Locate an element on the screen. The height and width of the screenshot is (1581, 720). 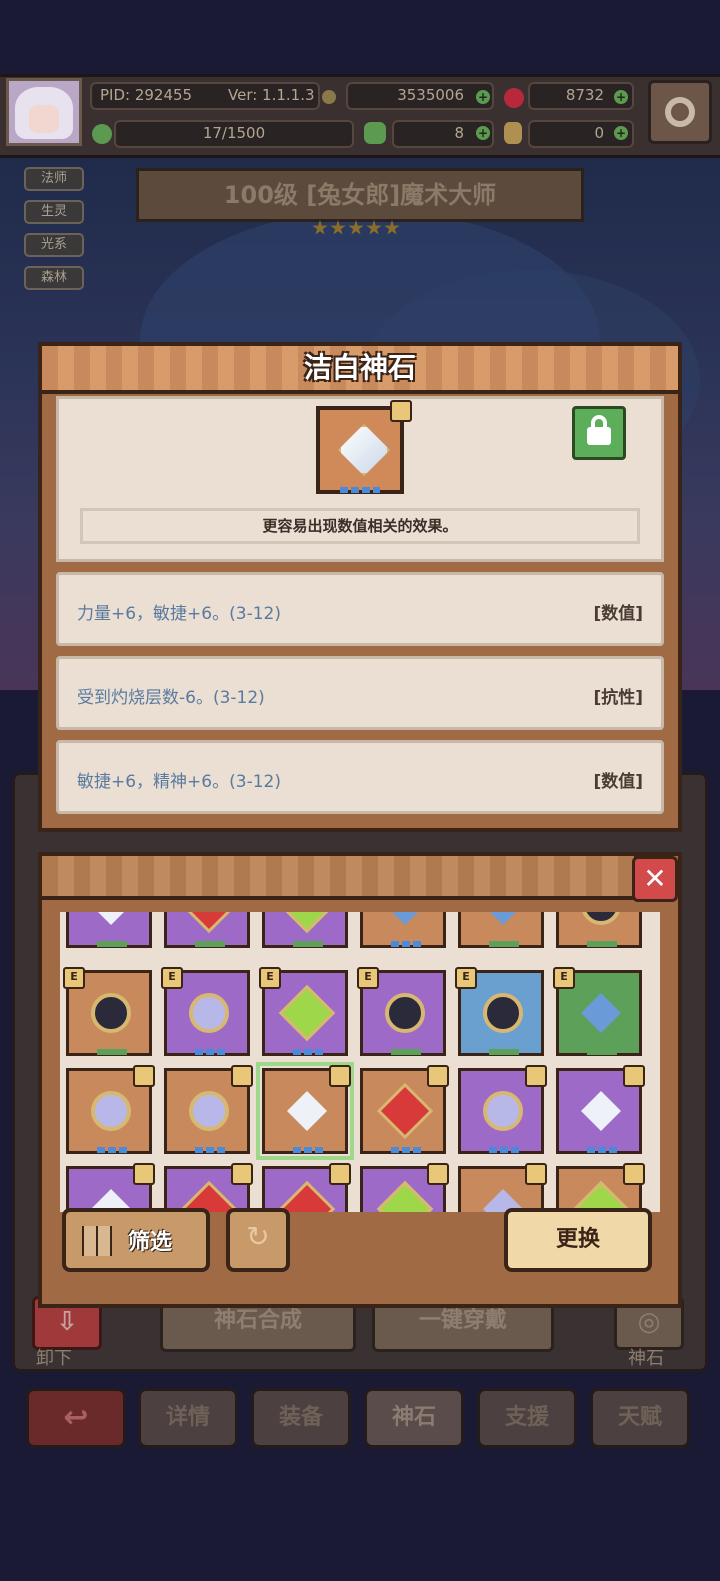
refresh-button: ↻ is located at coordinates (258, 1240).